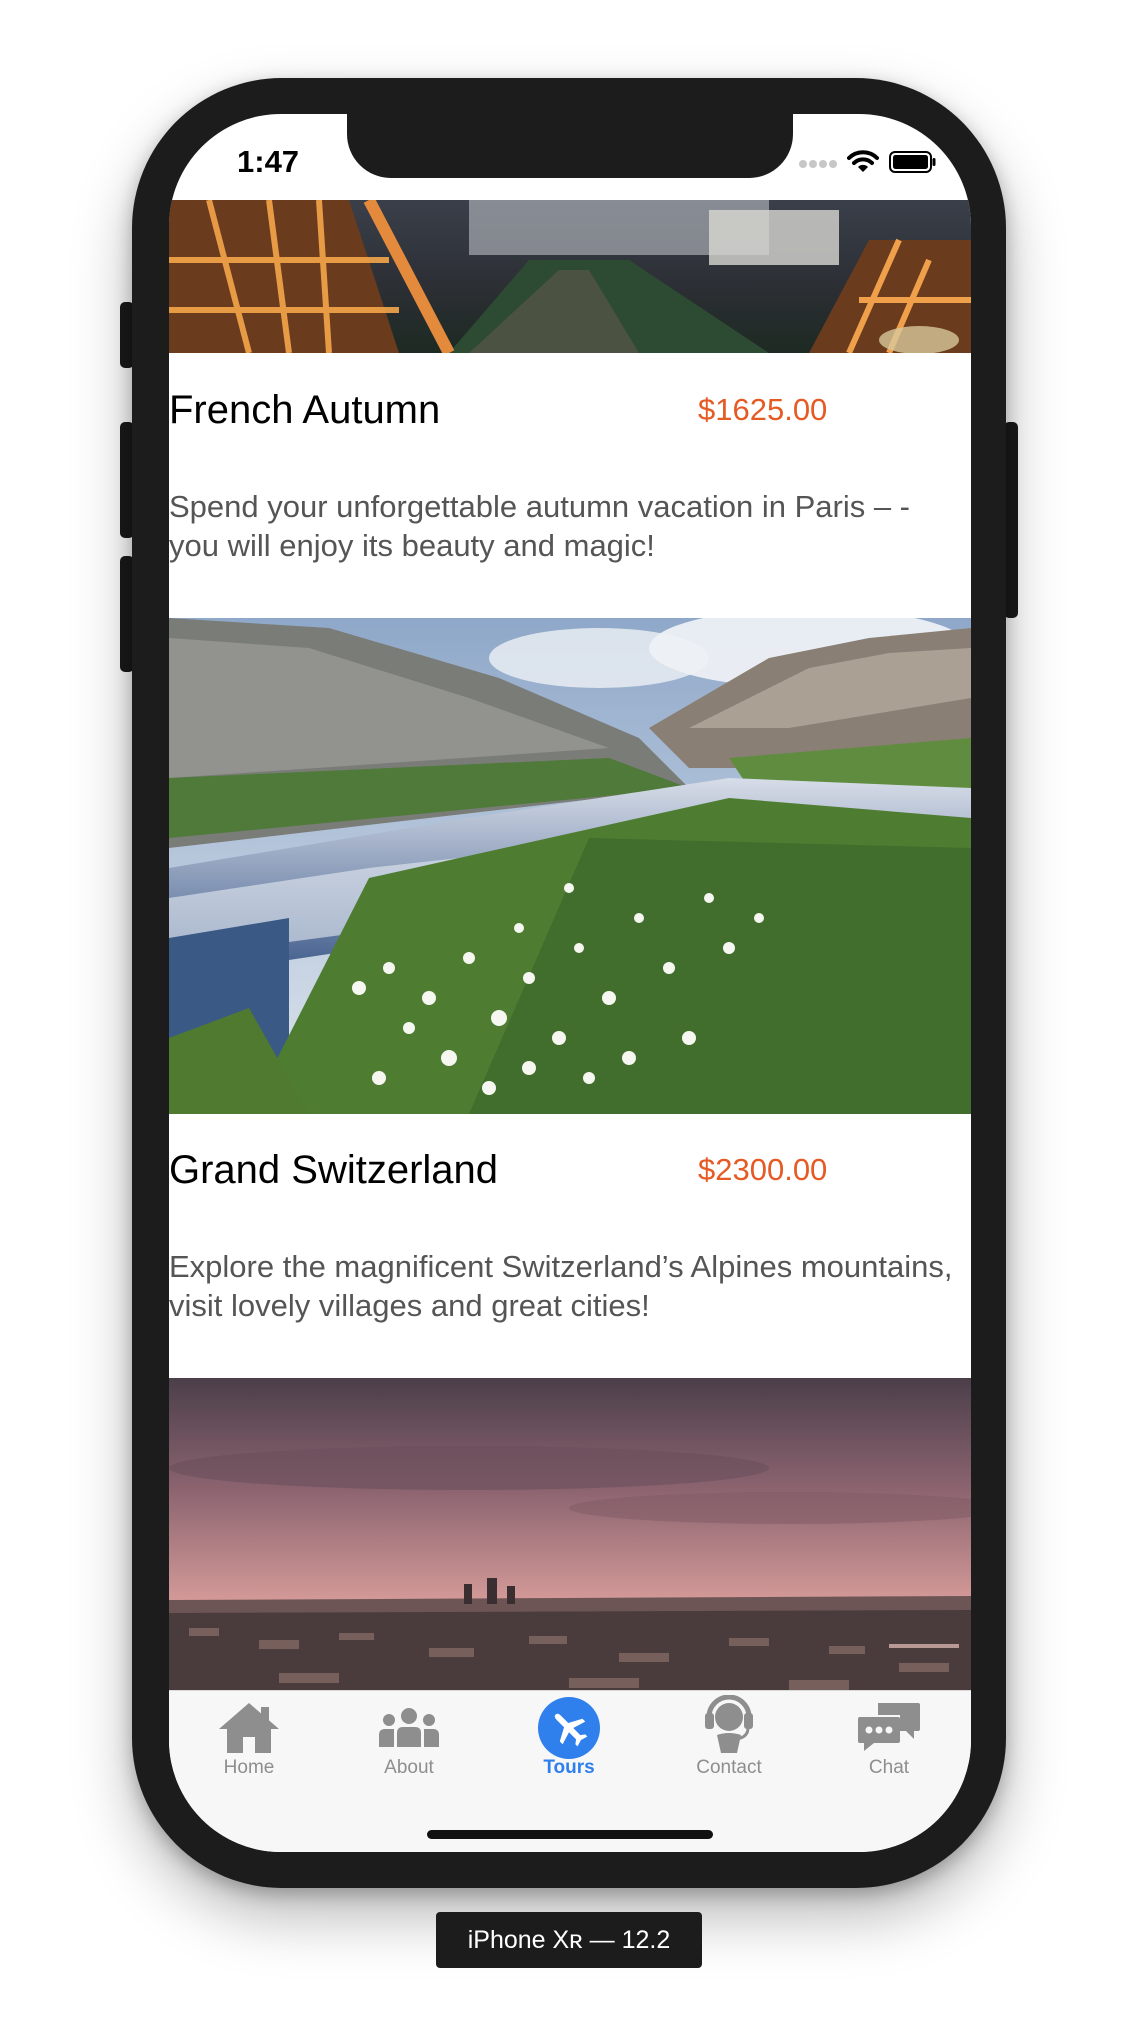 This screenshot has width=1140, height=2040. Describe the element at coordinates (763, 409) in the screenshot. I see `tour-price: $1625.00` at that location.